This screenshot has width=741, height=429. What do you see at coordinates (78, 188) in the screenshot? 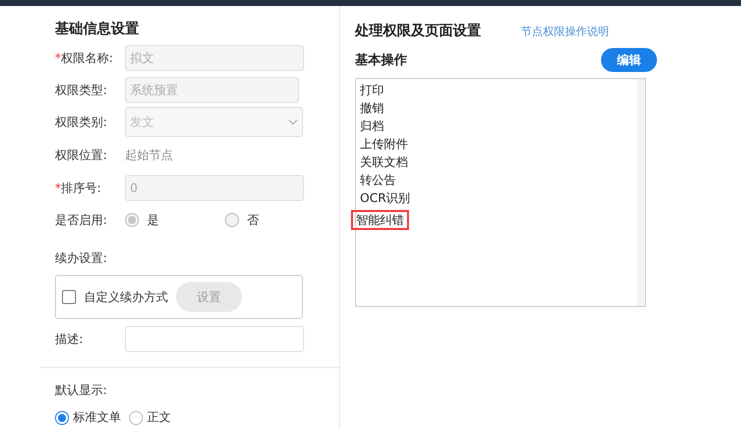
I see `field-label: *排序号:` at bounding box center [78, 188].